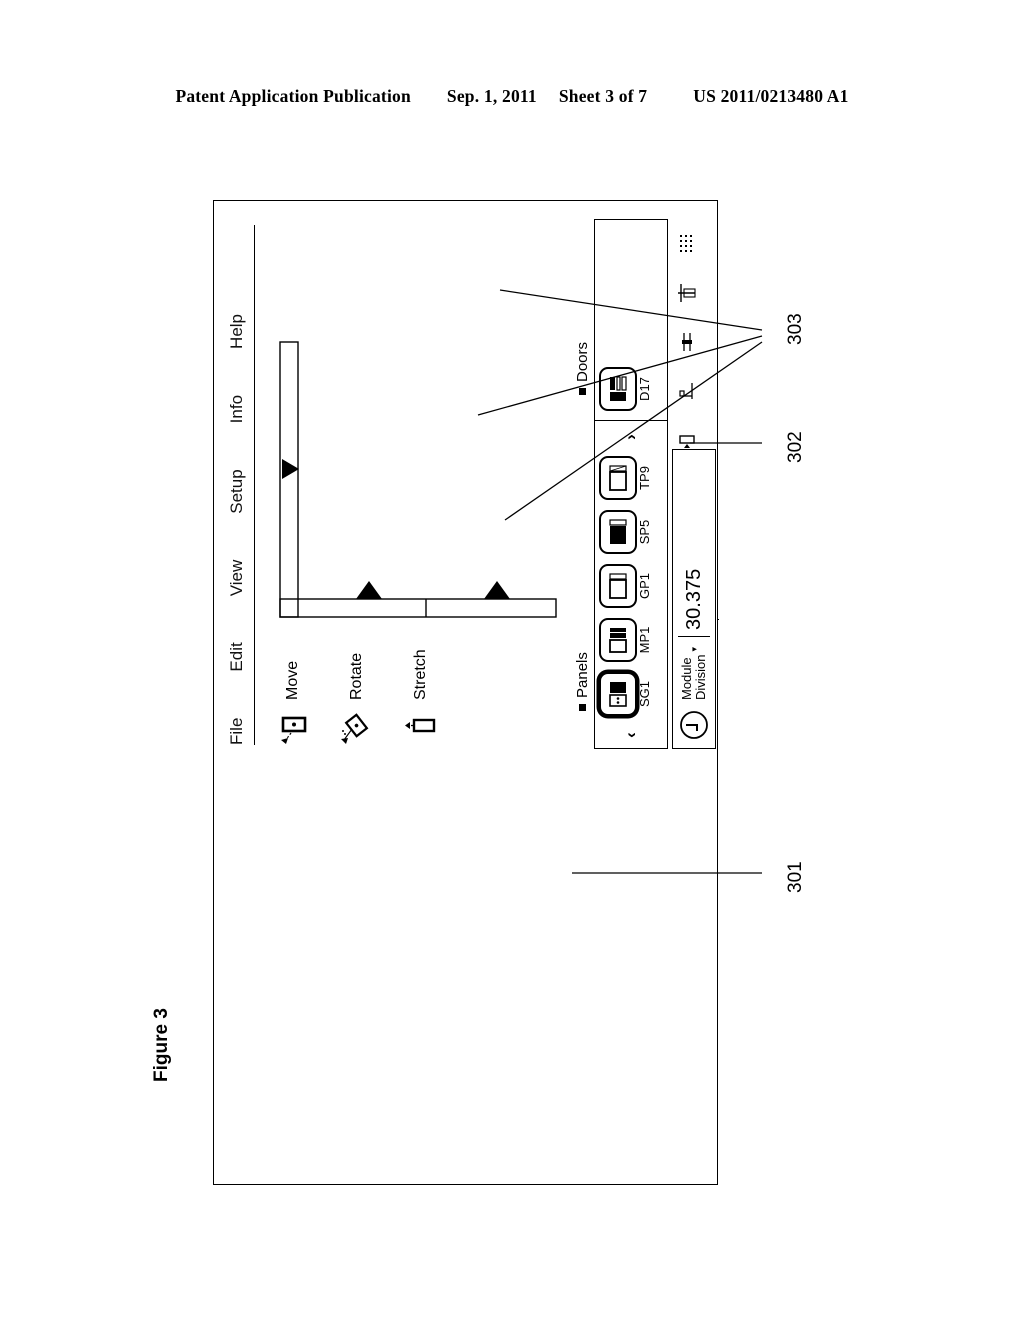 This screenshot has width=1024, height=1320. I want to click on angle-icon, so click(687, 391).